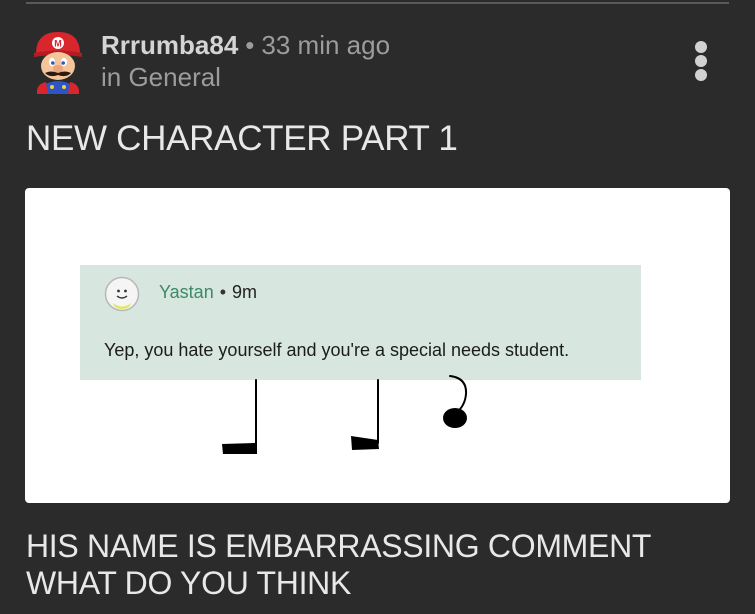 Image resolution: width=755 pixels, height=614 pixels. Describe the element at coordinates (326, 45) in the screenshot. I see `post-time: 33 min ago` at that location.